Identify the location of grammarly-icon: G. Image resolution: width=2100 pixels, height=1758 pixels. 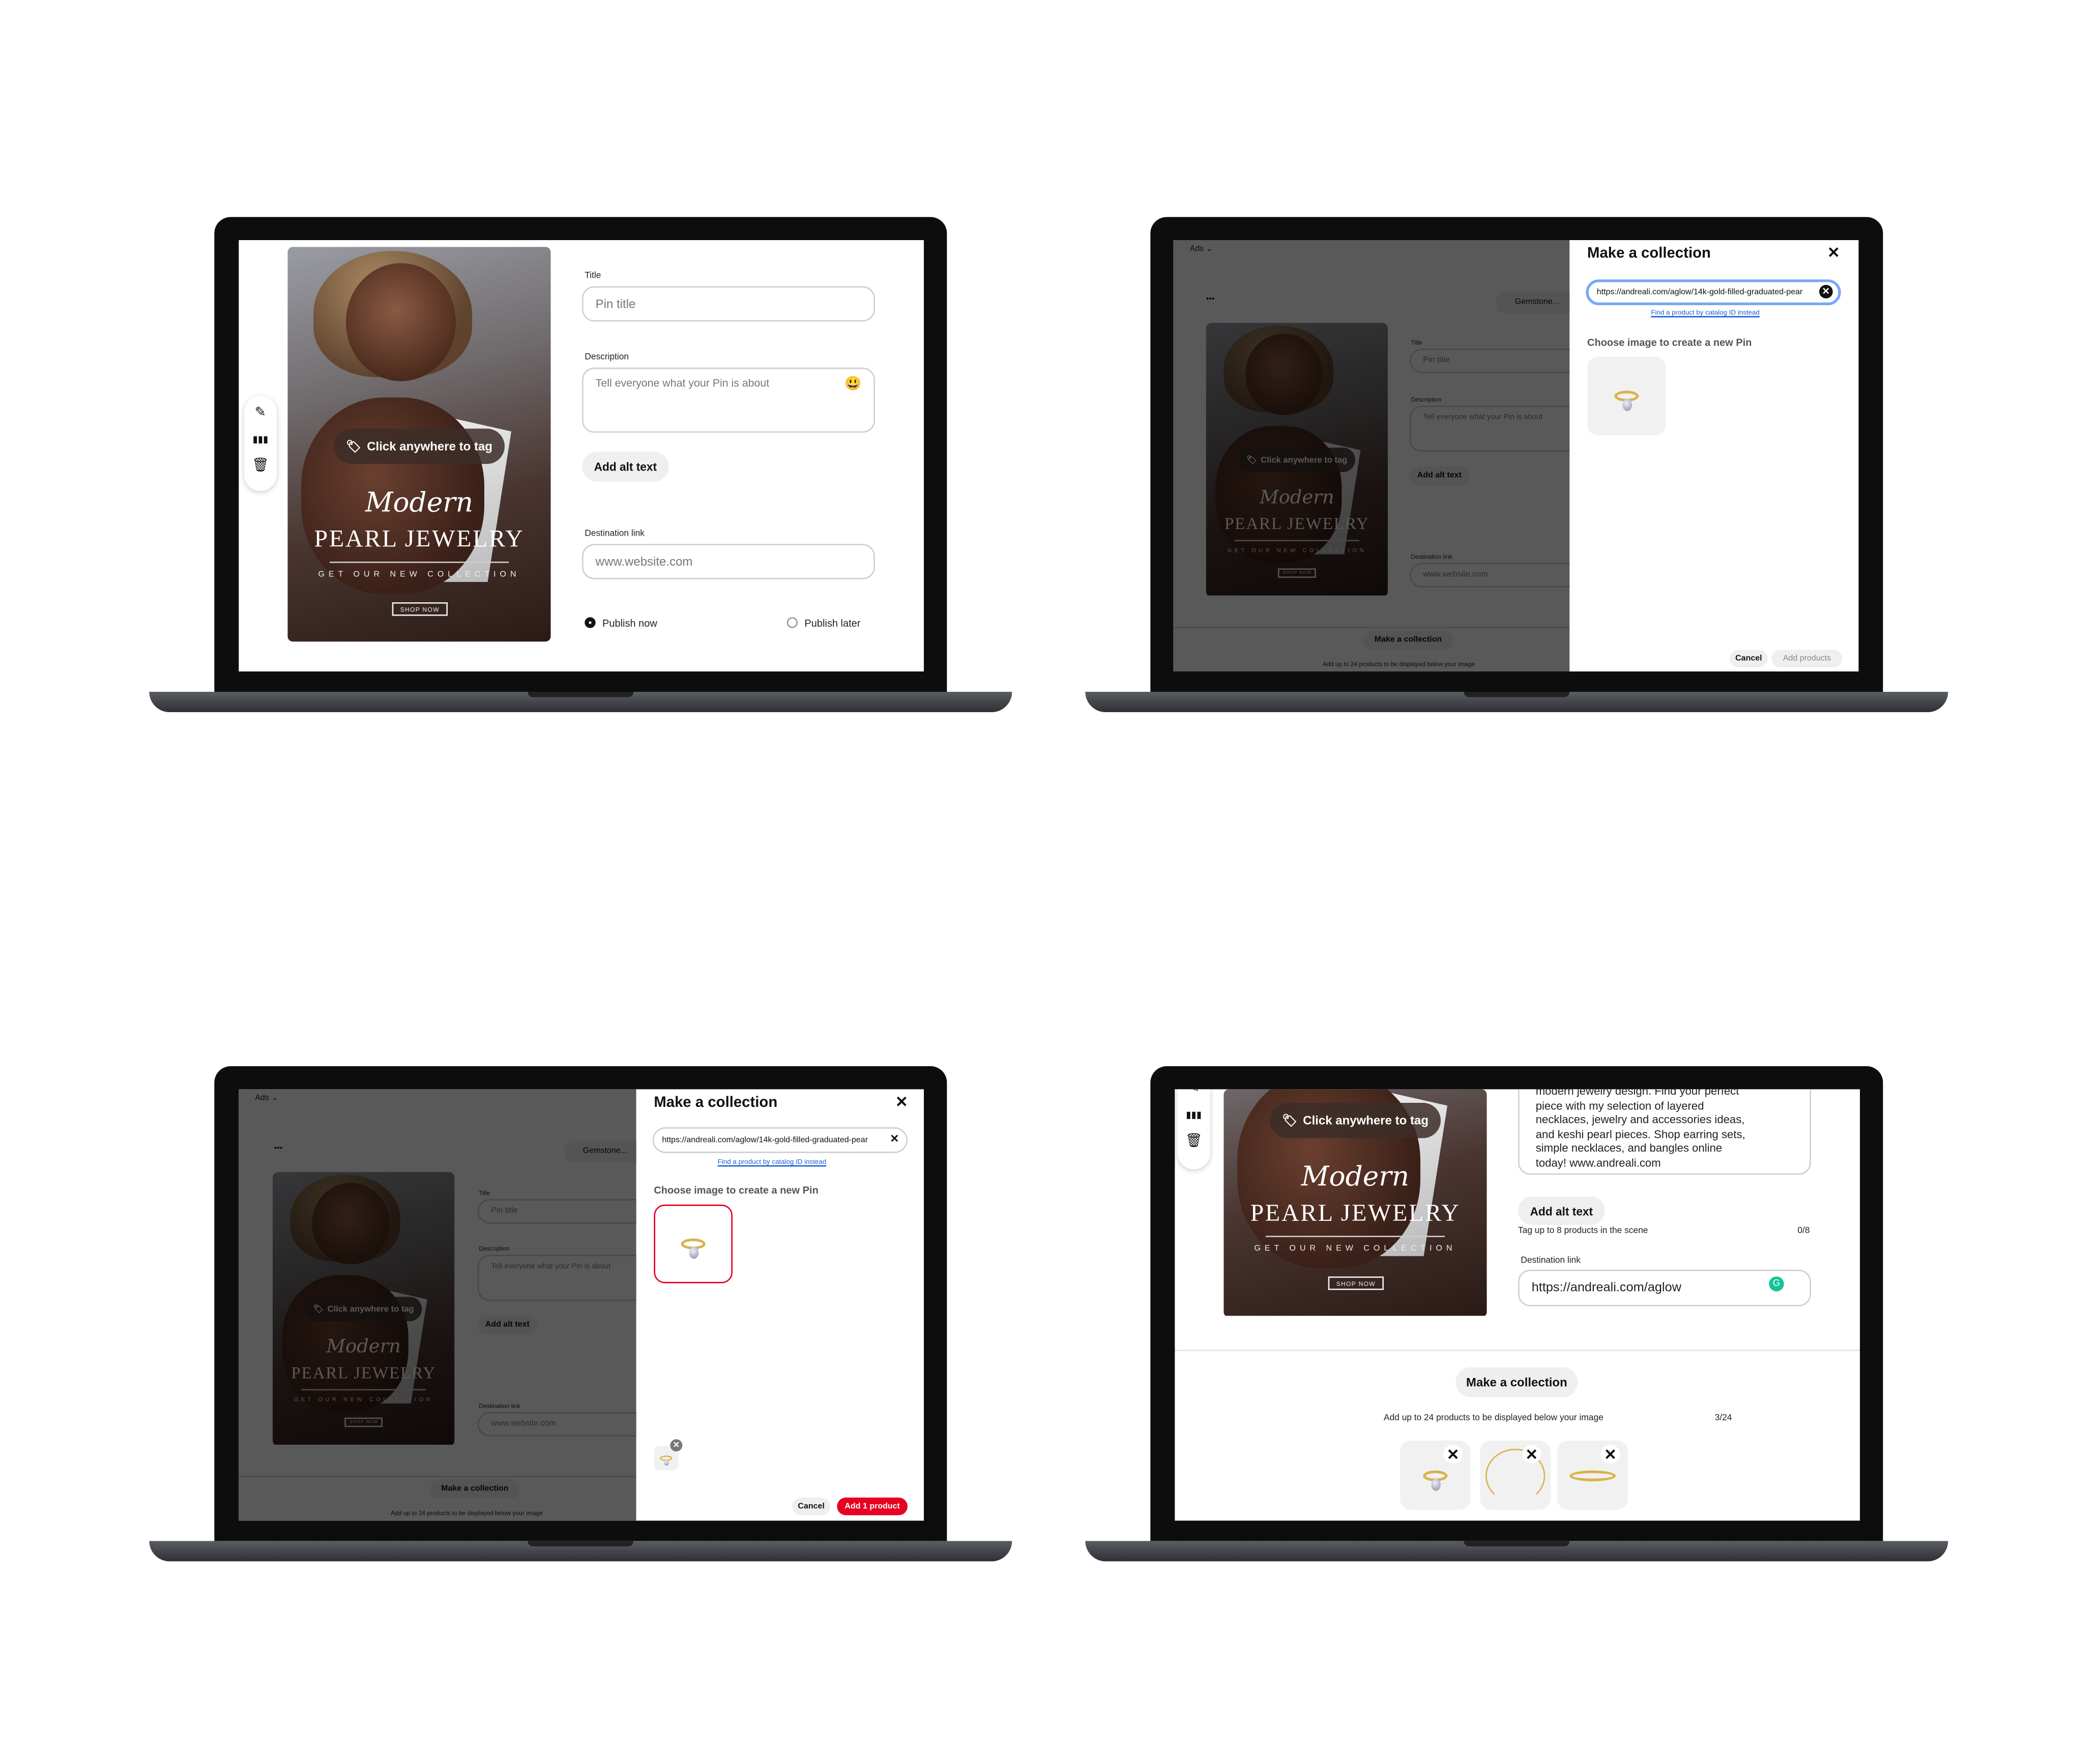
(1776, 1284).